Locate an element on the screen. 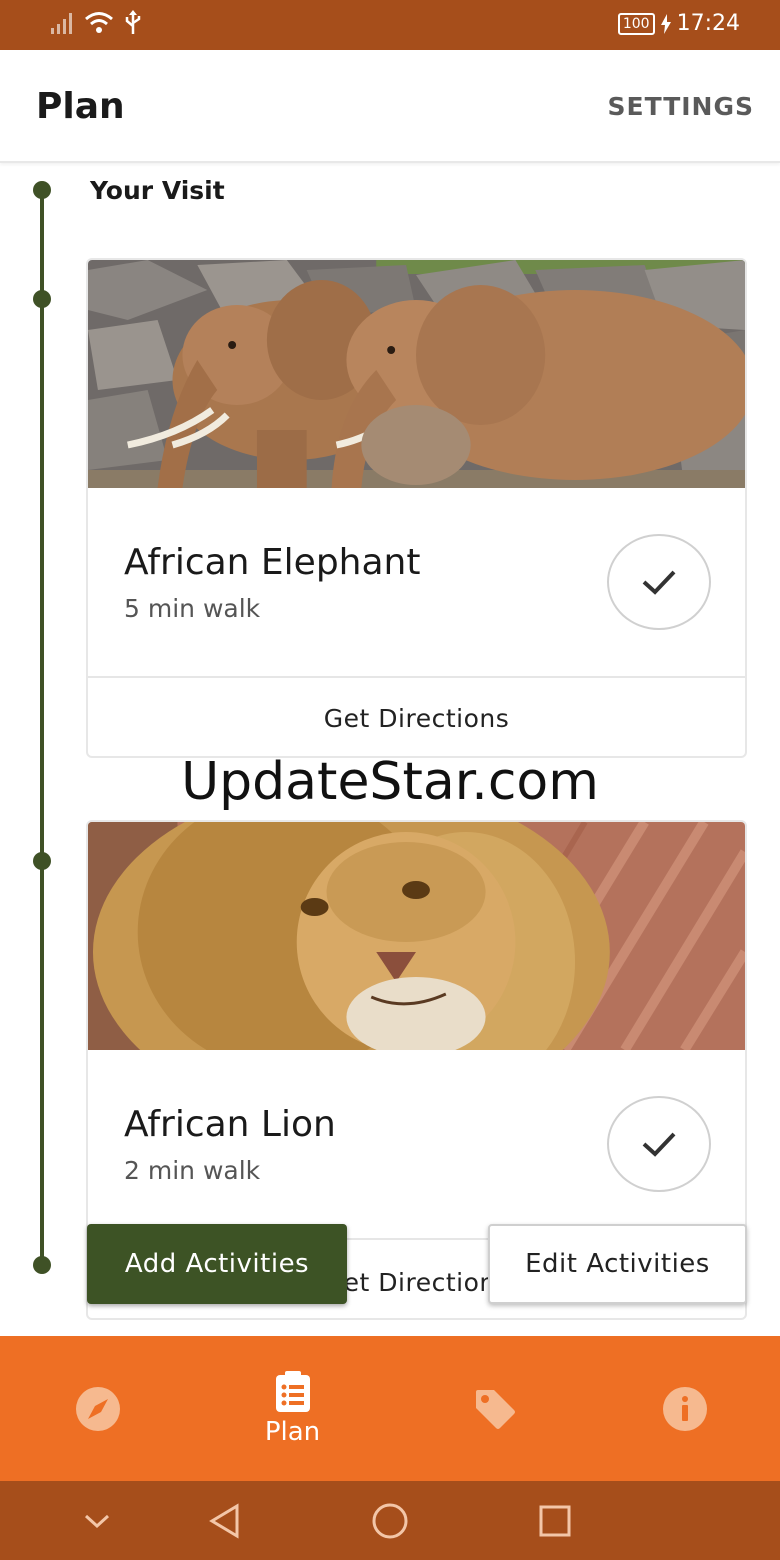  status-icons-right: 100 17:24 is located at coordinates (678, 23).